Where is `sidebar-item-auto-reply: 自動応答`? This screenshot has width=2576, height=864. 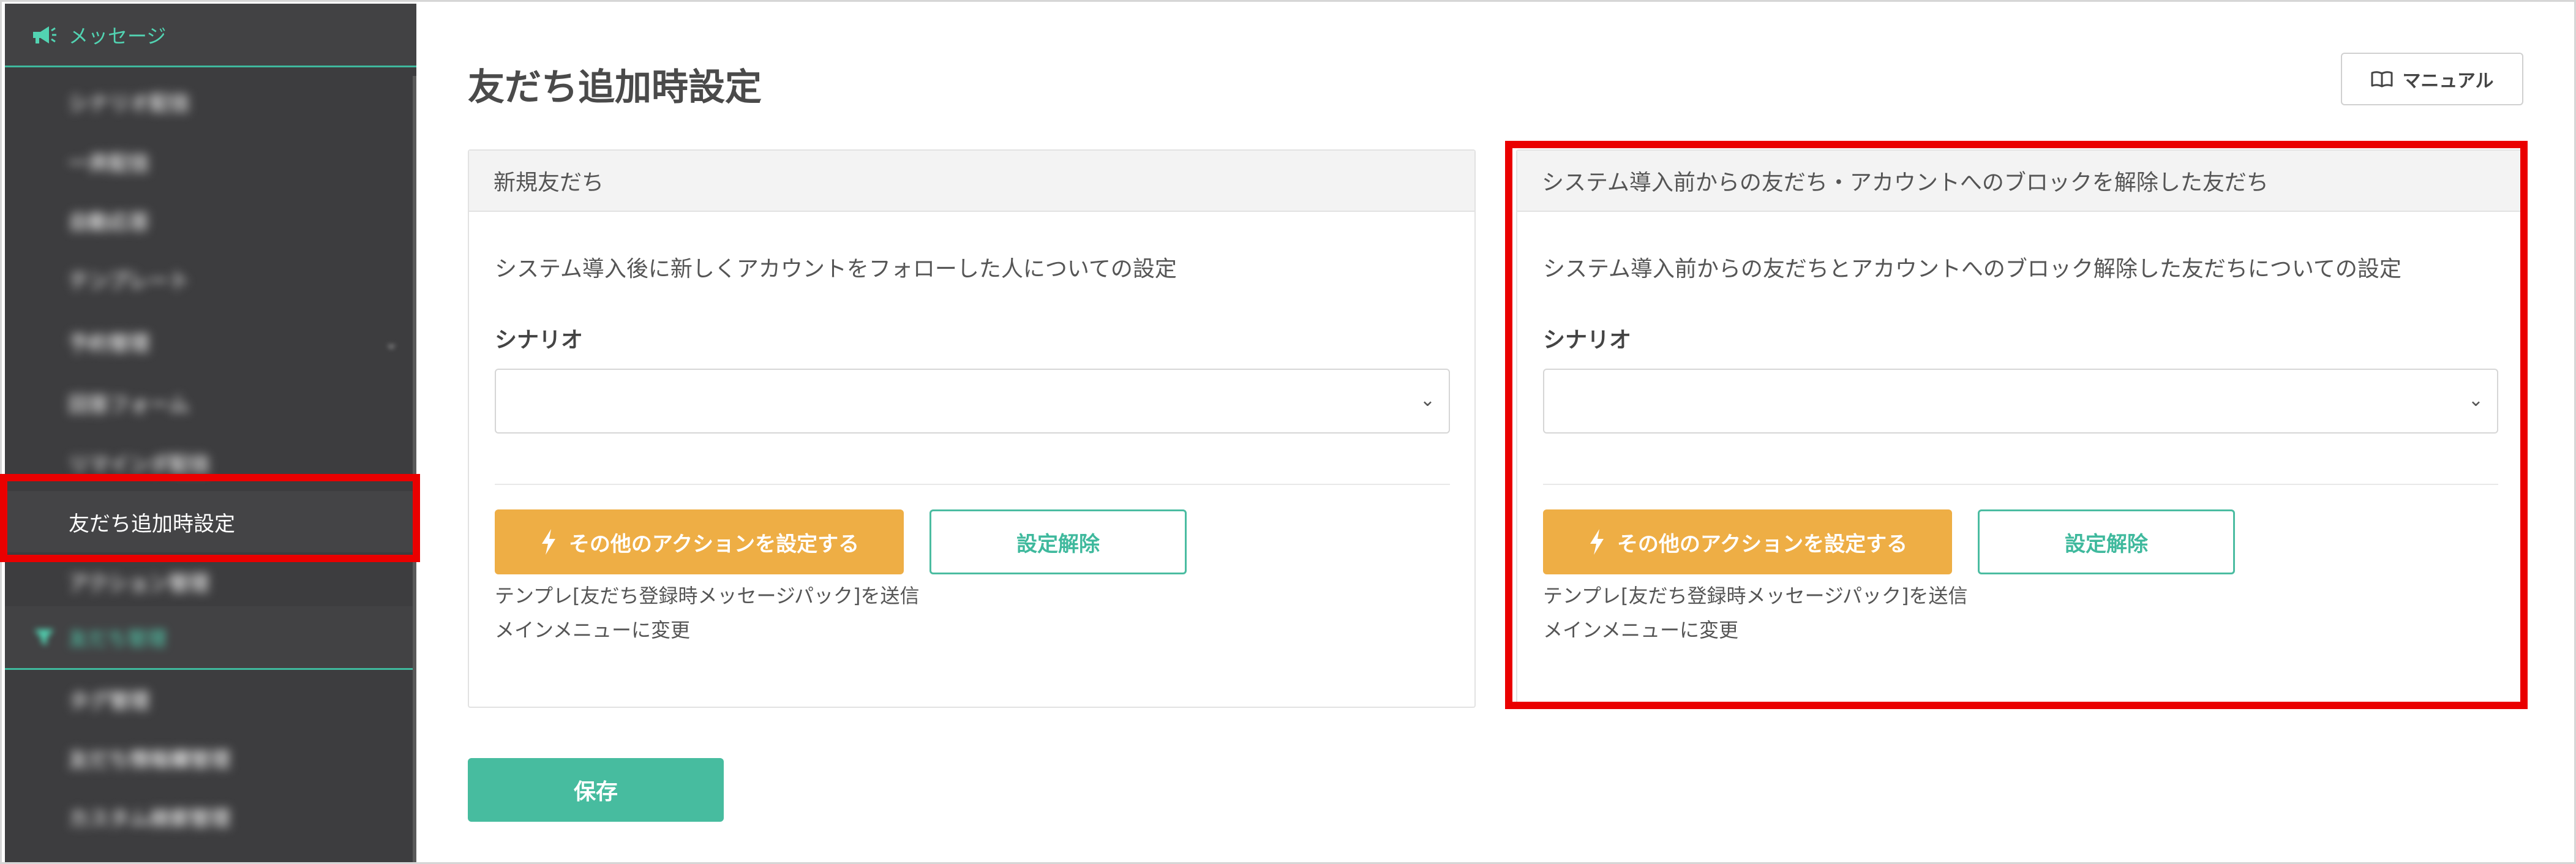
sidebar-item-auto-reply: 自動応答 is located at coordinates (210, 220).